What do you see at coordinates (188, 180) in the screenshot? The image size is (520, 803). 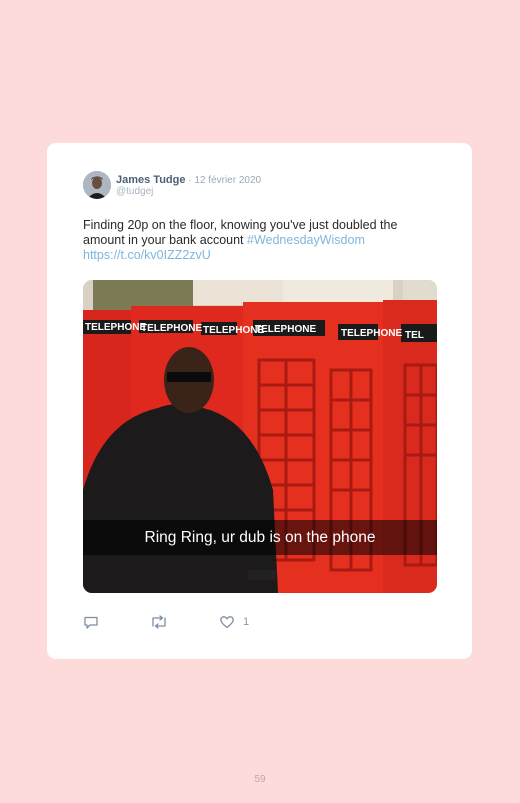 I see `author-line: James Tudge · 12 février 2020` at bounding box center [188, 180].